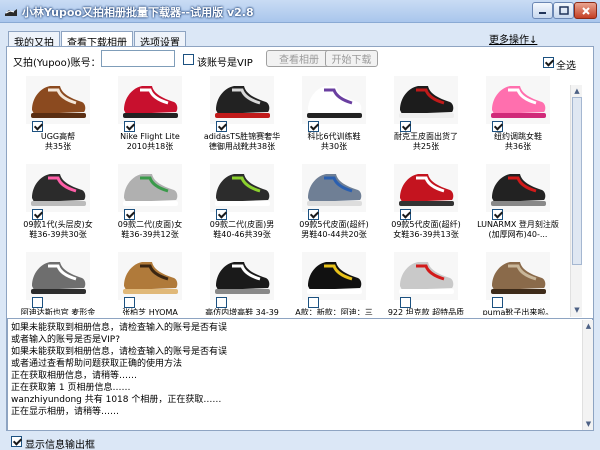 The width and height of the screenshot is (600, 450). Describe the element at coordinates (577, 310) in the screenshot. I see `scroll-down-icon: ▼` at that location.